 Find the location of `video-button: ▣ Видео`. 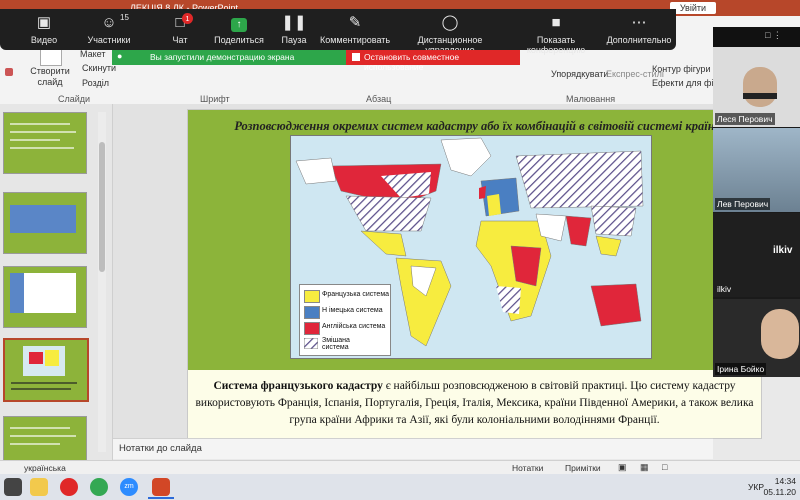

video-button: ▣ Видео is located at coordinates (44, 28).